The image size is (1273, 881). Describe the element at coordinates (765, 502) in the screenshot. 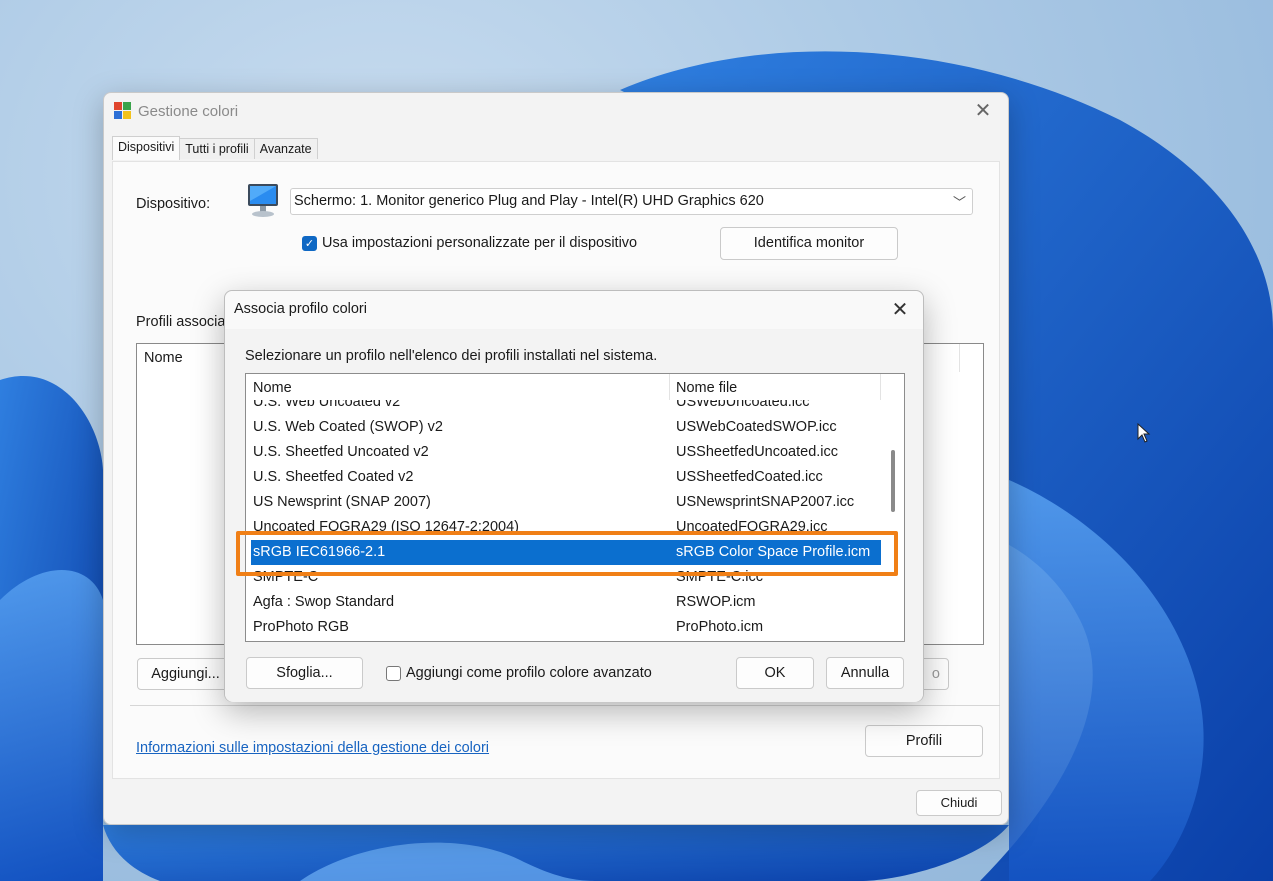

I see `profile-file: USNewsprintSNAP2007.icc` at that location.